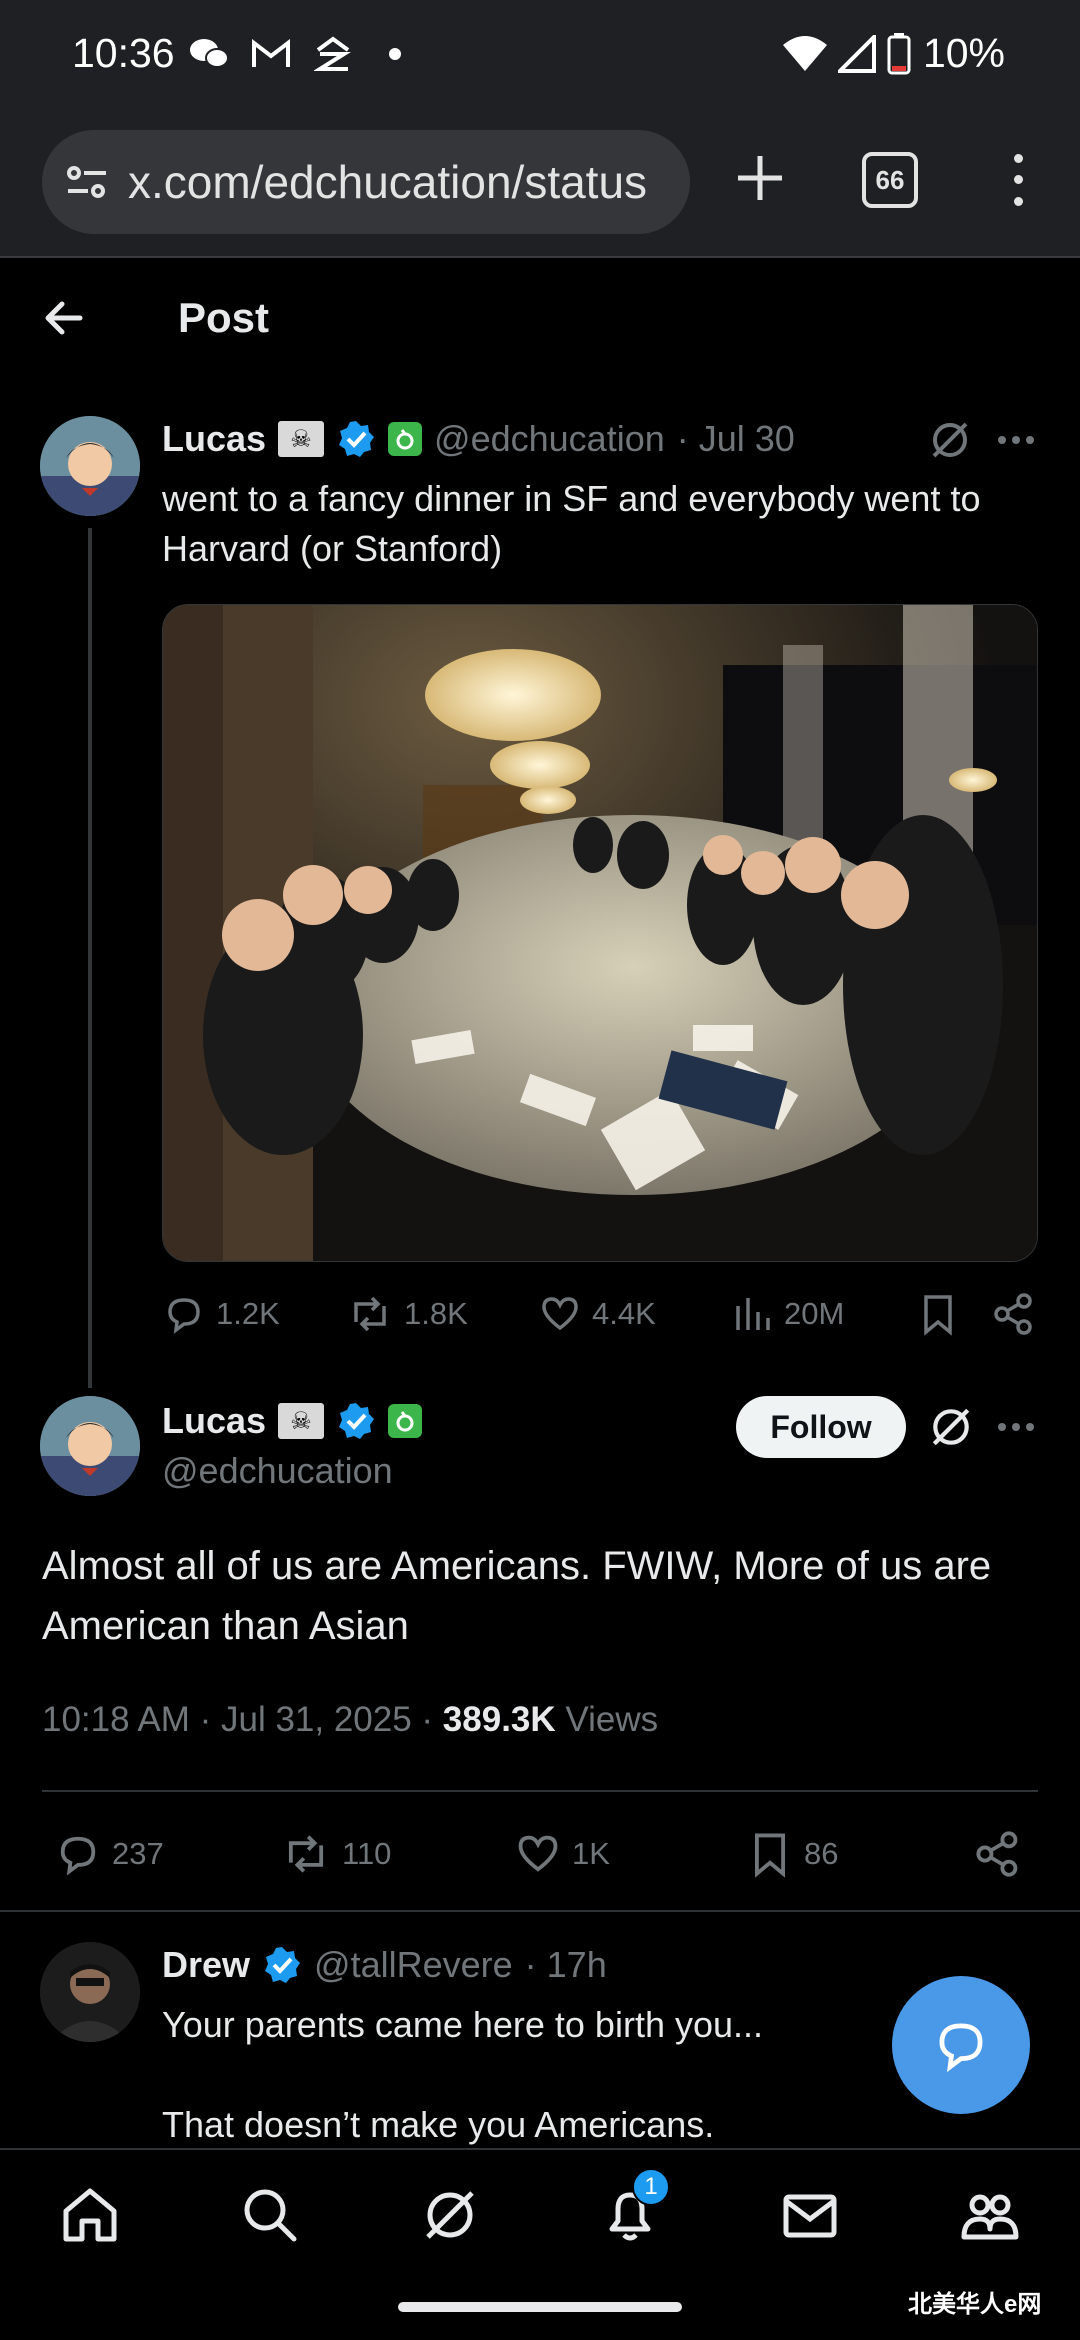 The width and height of the screenshot is (1080, 2340). I want to click on reply-header: Drew @tallRevere · 17h, so click(384, 1965).